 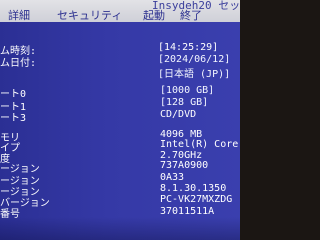 I want to click on model-number-value: PC-VK27MXZDG, so click(x=196, y=199).